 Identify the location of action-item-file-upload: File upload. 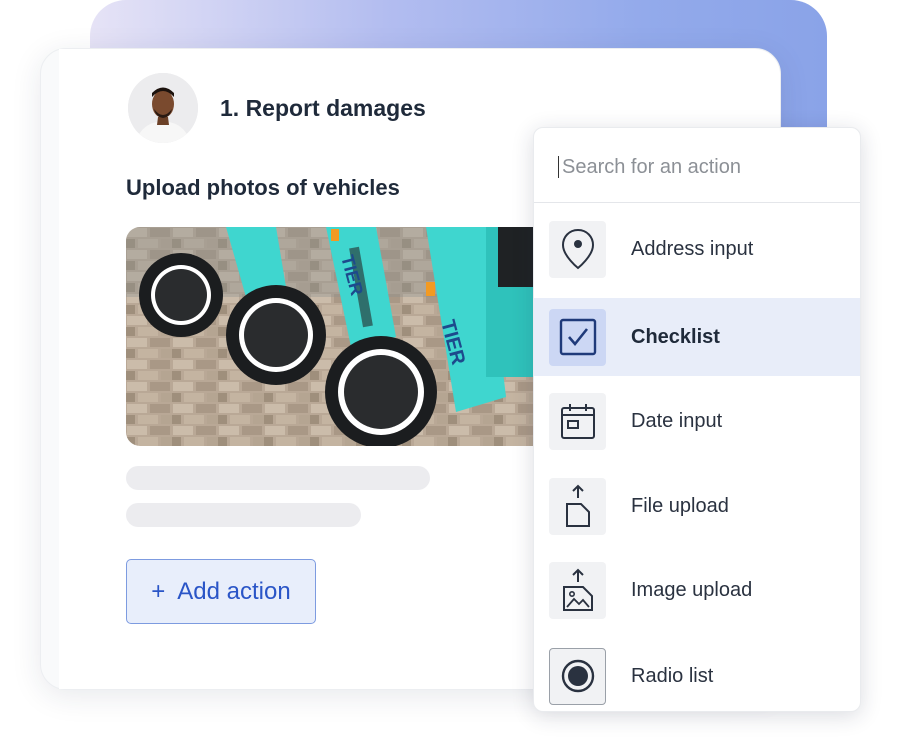
(697, 506).